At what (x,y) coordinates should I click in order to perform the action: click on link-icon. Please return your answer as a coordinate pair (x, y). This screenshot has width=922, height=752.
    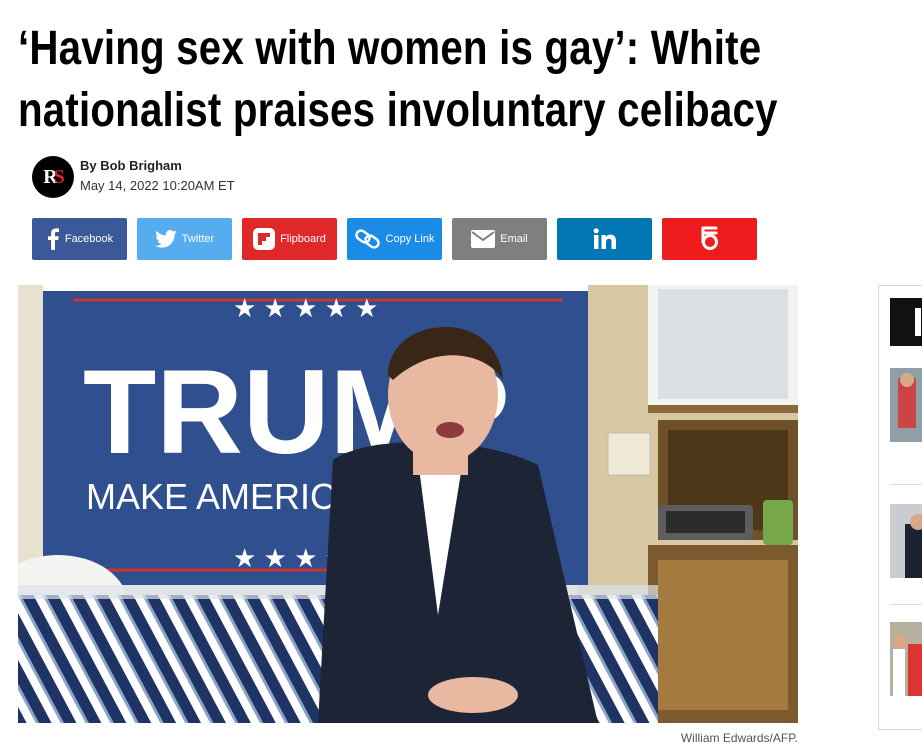
    Looking at the image, I should click on (367, 239).